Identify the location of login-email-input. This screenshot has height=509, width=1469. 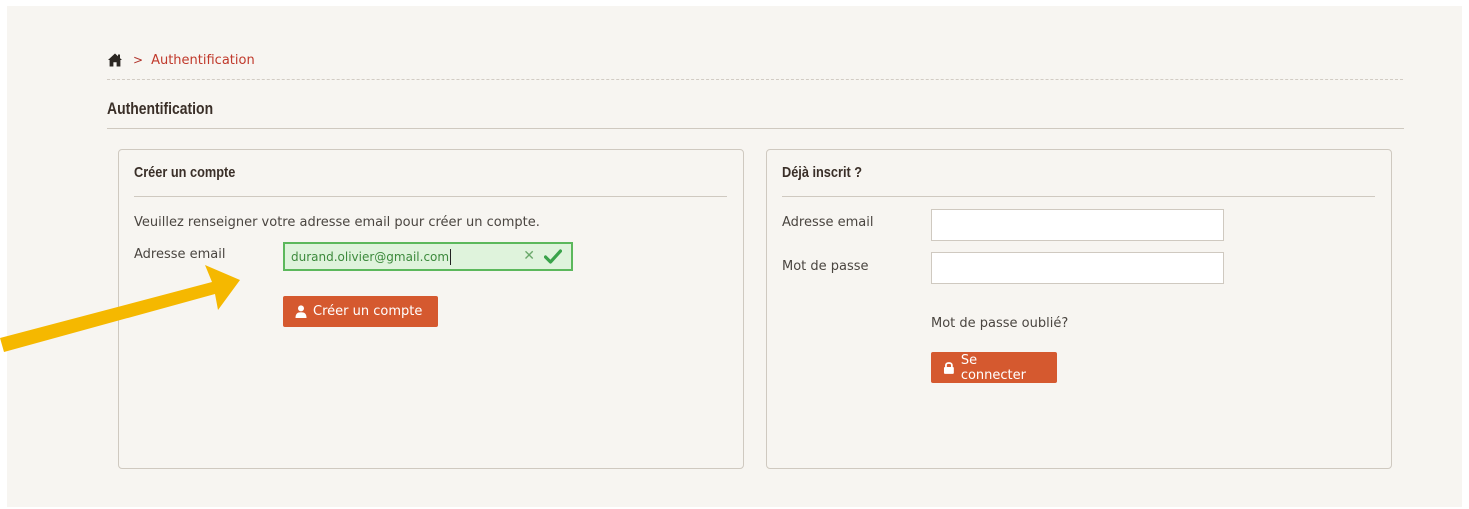
(1077, 225).